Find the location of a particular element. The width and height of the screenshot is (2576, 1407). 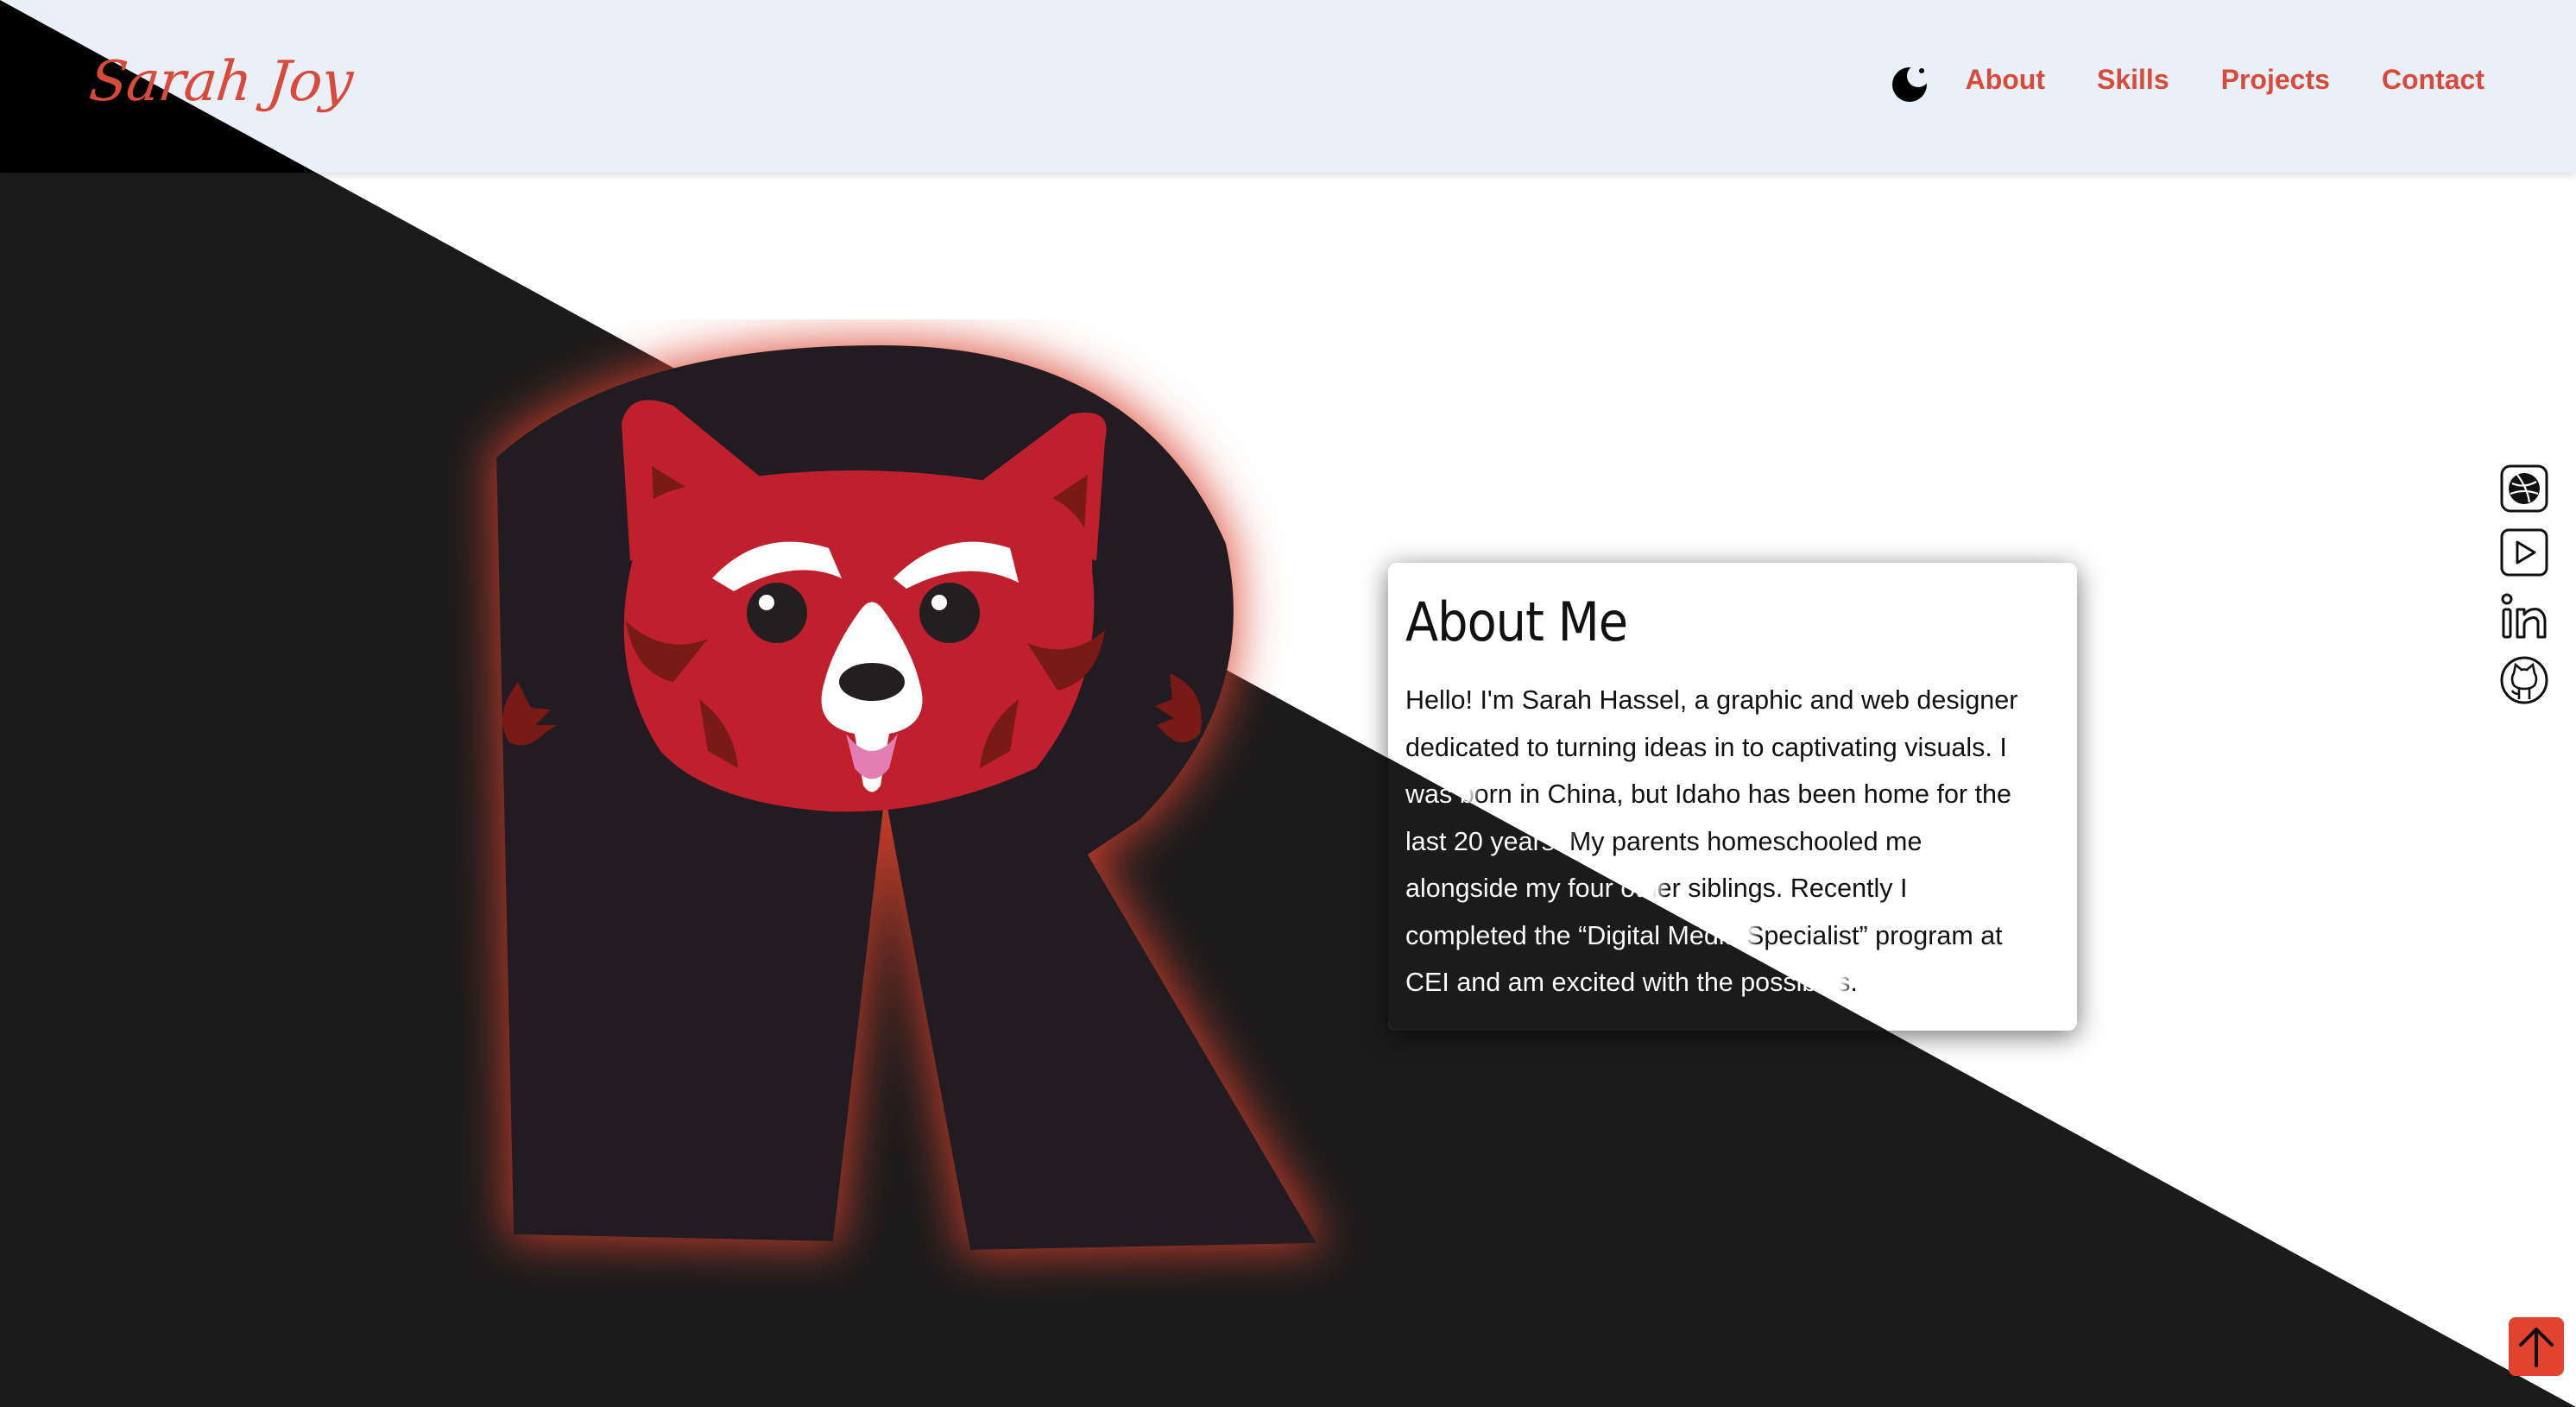

scroll-to-top-button is located at coordinates (2536, 1346).